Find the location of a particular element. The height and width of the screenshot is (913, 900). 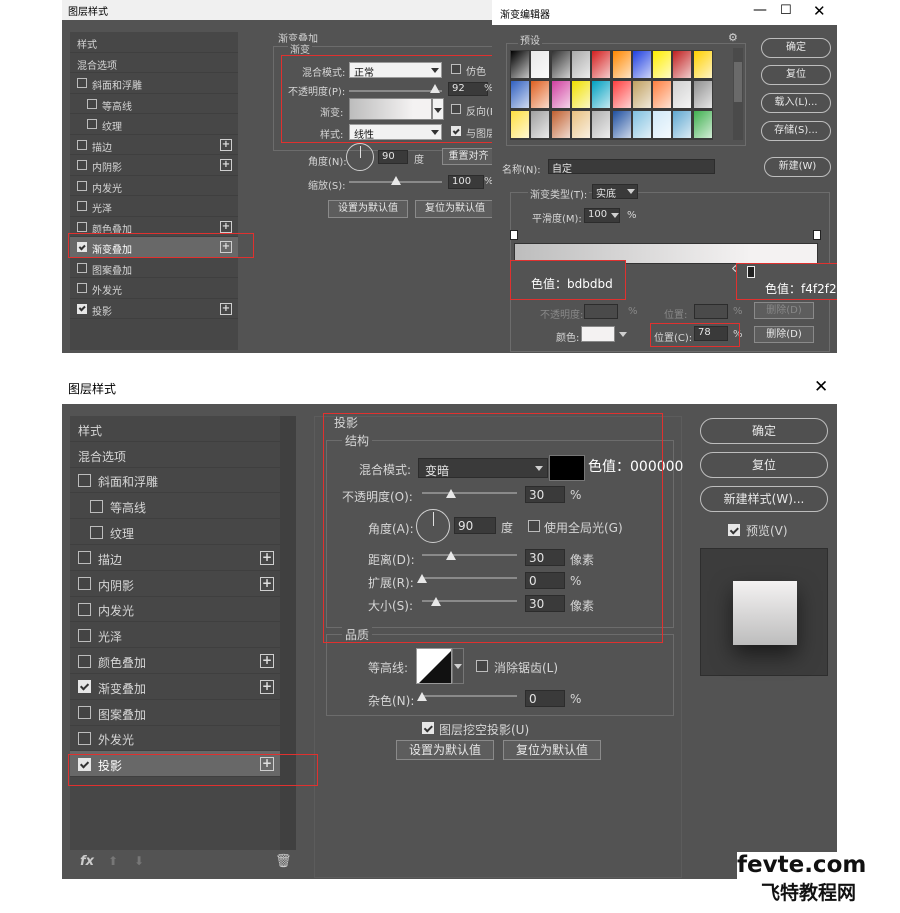

sidebar-item: 混合选项 is located at coordinates (175, 455).